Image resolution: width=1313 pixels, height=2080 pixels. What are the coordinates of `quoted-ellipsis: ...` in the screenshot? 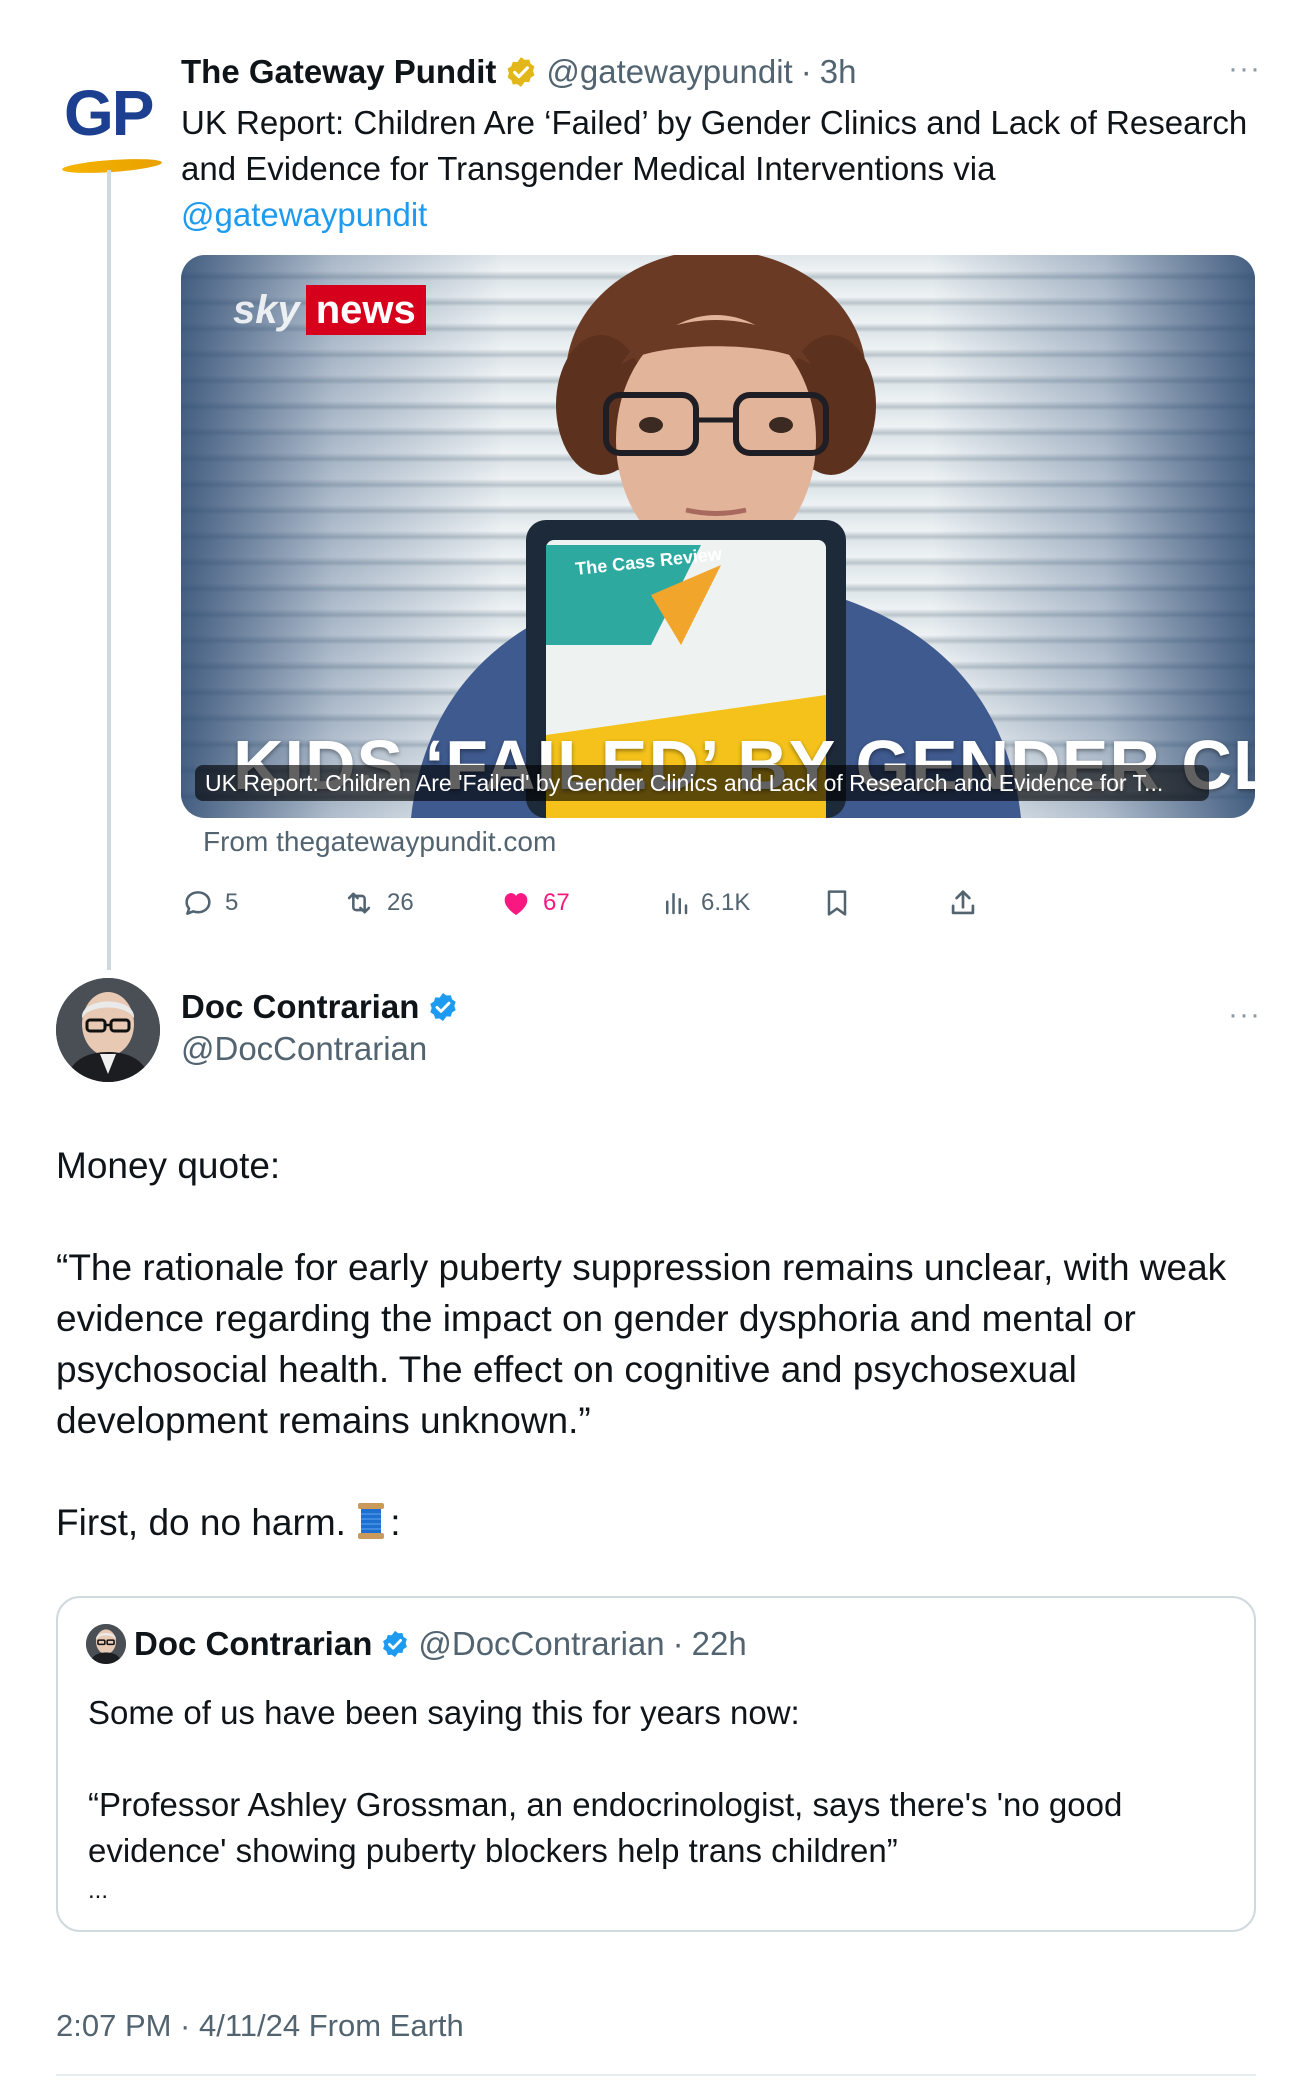 It's located at (98, 1890).